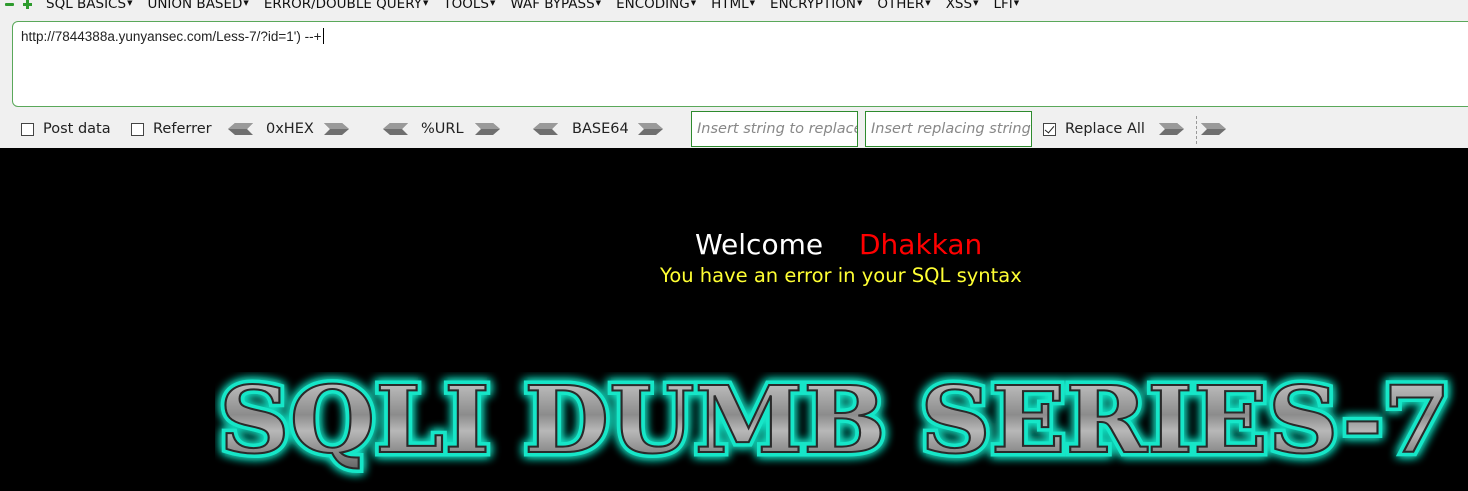 The height and width of the screenshot is (491, 1468). Describe the element at coordinates (774, 129) in the screenshot. I see `insert-string-input: Insert string to replace` at that location.